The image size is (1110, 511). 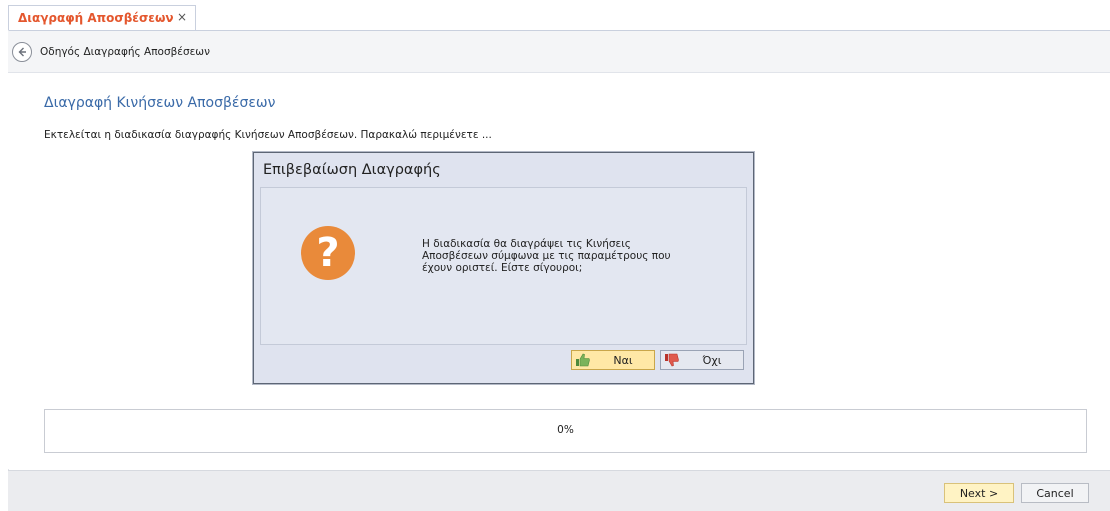 What do you see at coordinates (22, 52) in the screenshot?
I see `back-arrow-icon` at bounding box center [22, 52].